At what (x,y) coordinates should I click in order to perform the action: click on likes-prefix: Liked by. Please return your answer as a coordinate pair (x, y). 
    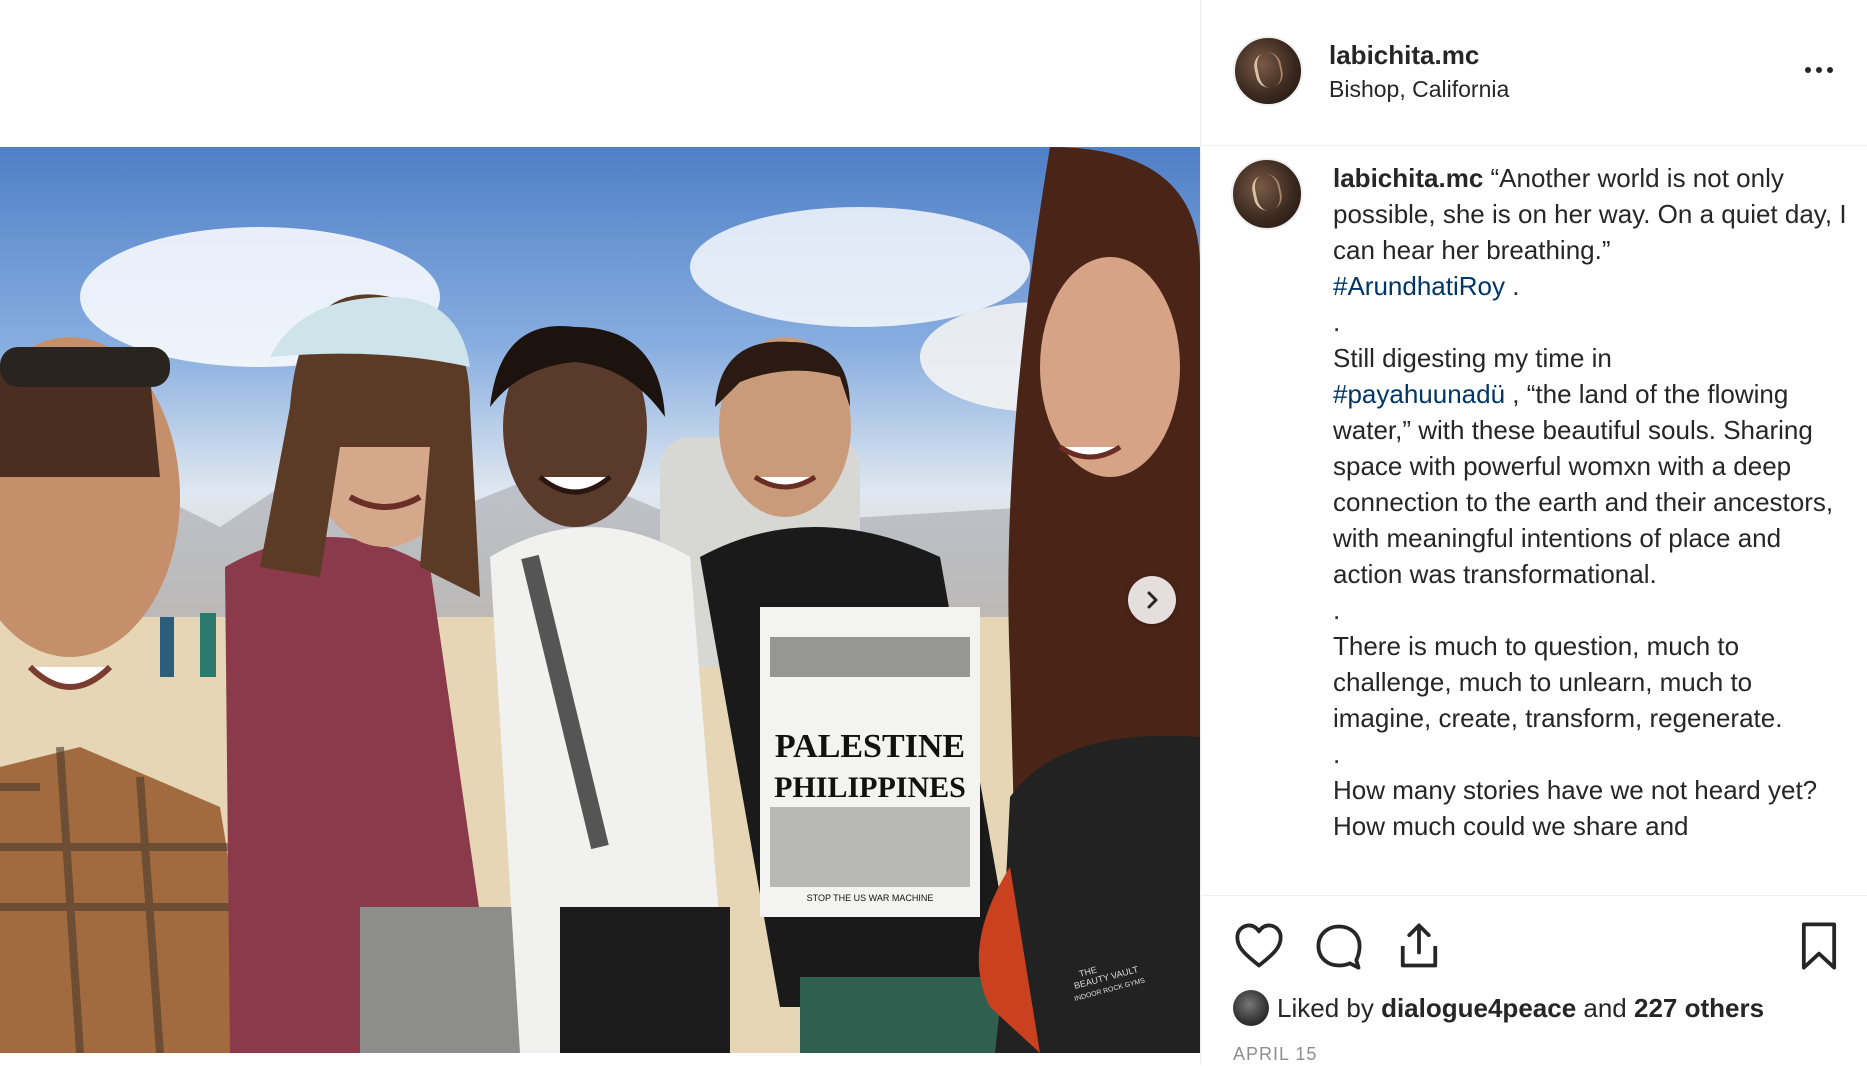
    Looking at the image, I should click on (1329, 1007).